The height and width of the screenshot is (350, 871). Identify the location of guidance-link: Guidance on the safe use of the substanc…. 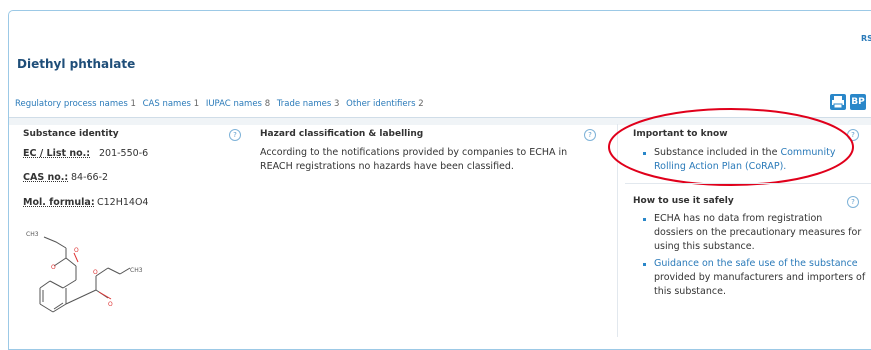
(756, 263).